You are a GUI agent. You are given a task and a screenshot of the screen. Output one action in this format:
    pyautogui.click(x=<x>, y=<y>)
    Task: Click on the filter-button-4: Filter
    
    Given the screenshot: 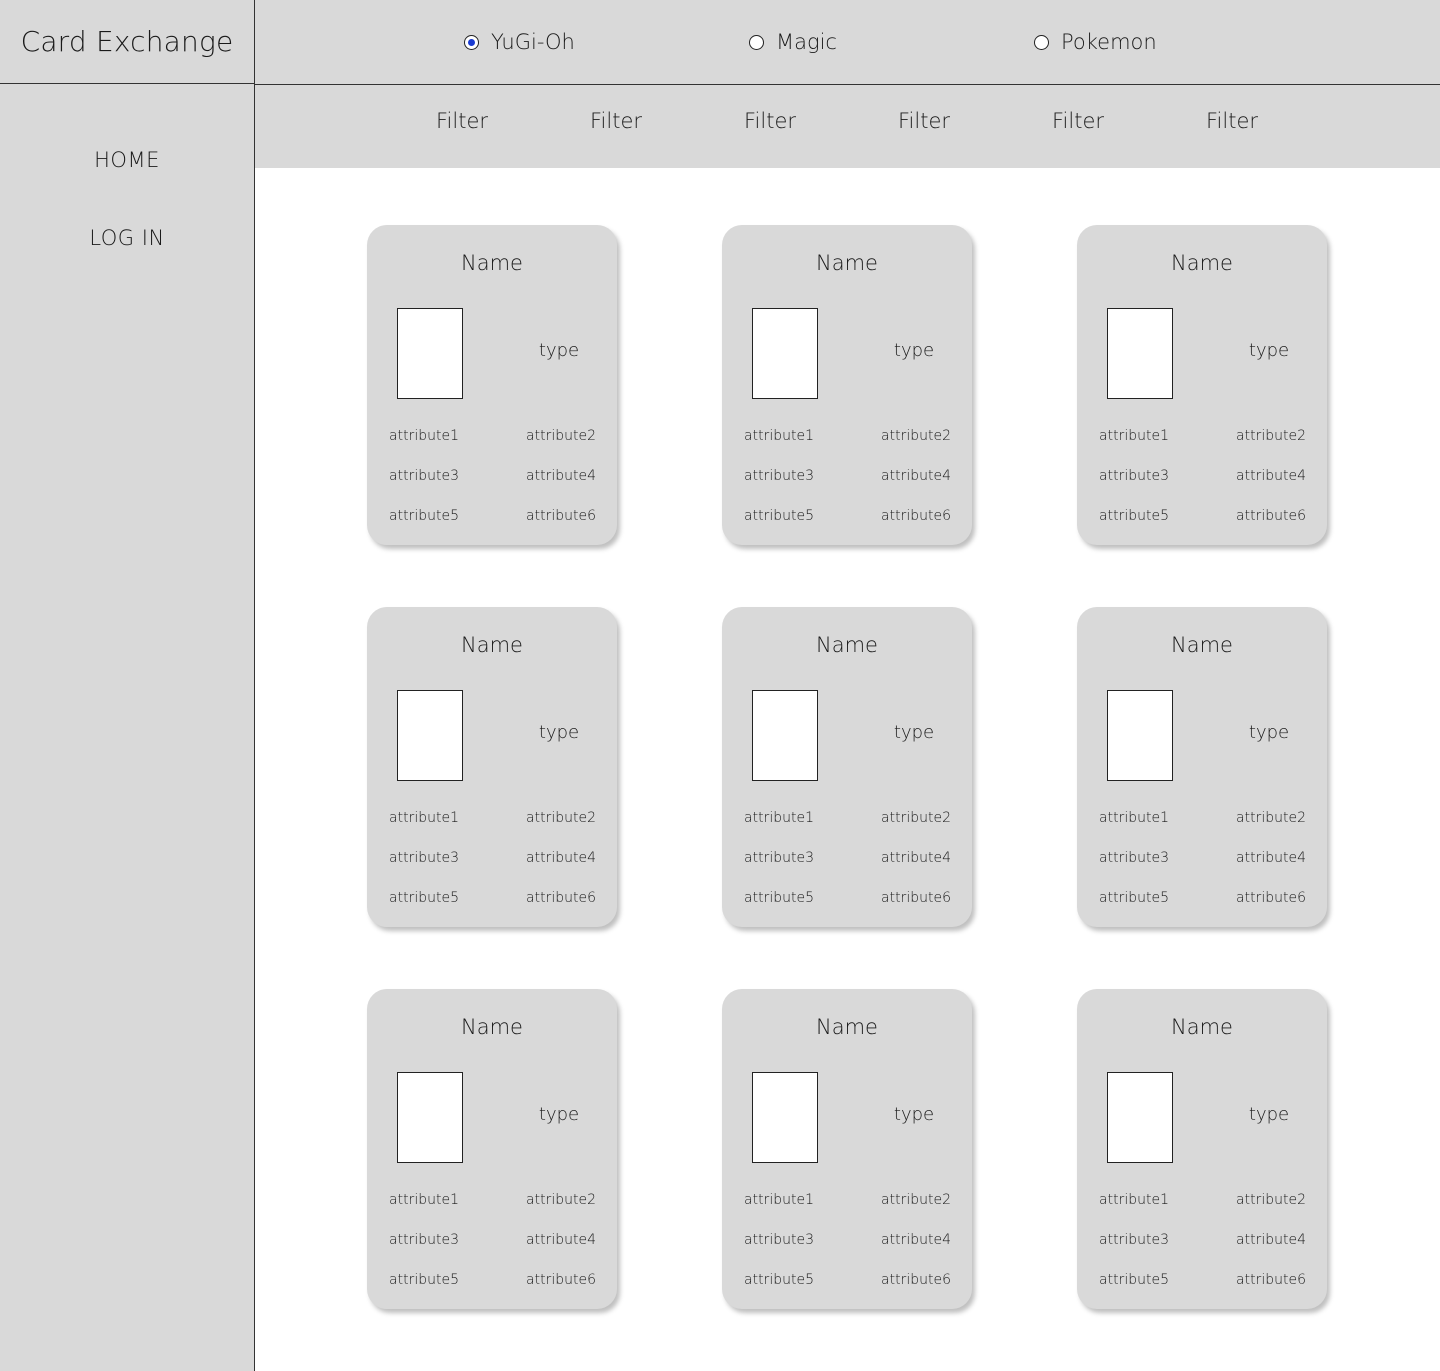 What is the action you would take?
    pyautogui.click(x=924, y=121)
    